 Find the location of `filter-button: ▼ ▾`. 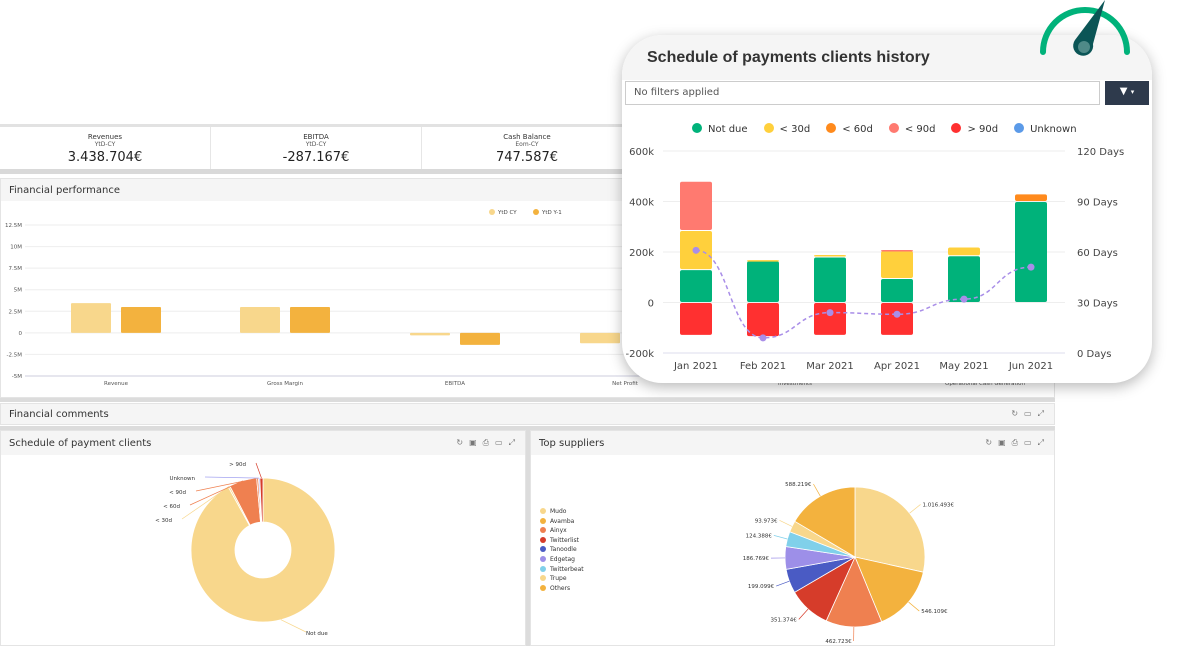

filter-button: ▼ ▾ is located at coordinates (1127, 93).